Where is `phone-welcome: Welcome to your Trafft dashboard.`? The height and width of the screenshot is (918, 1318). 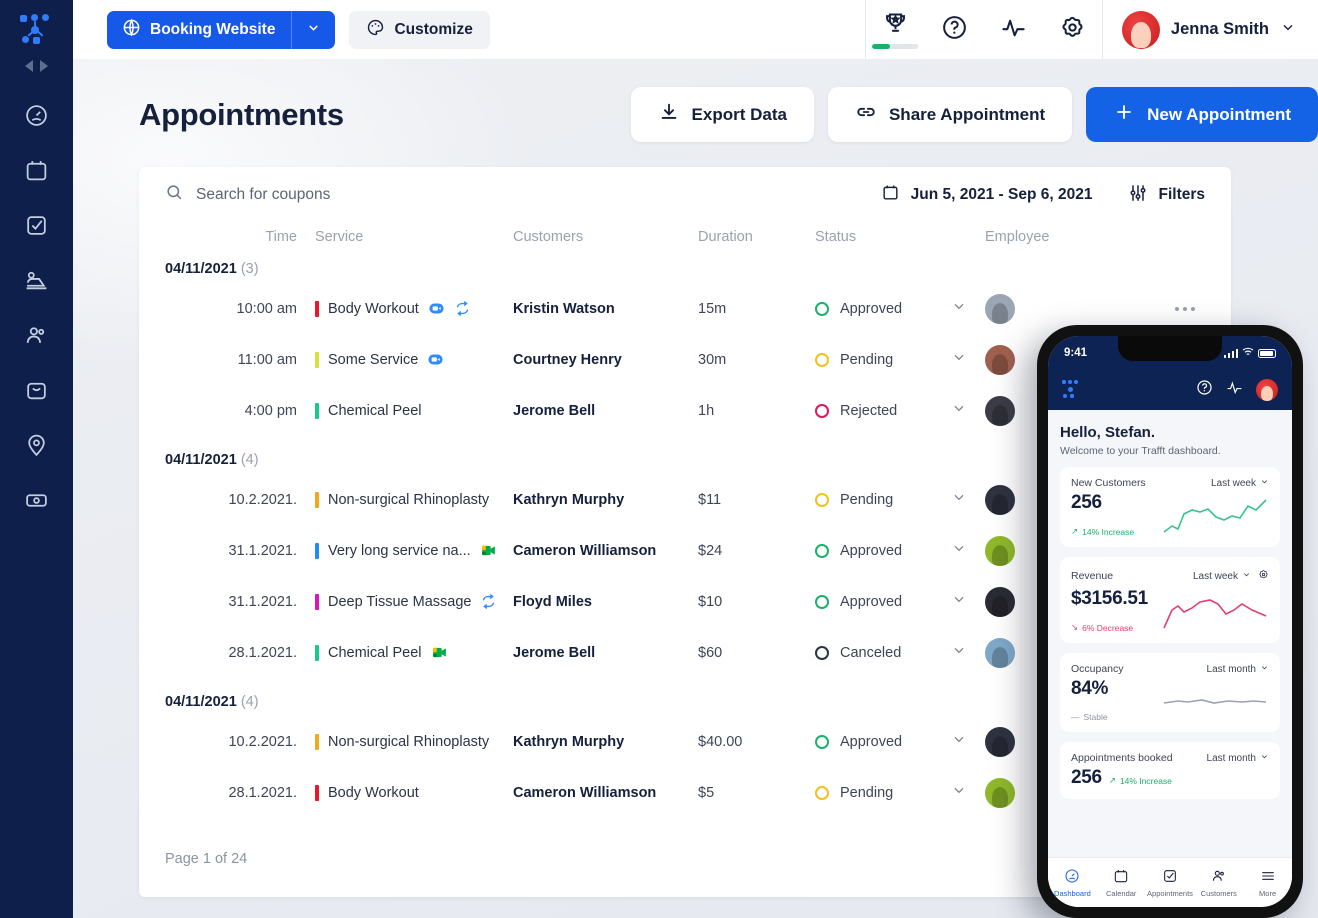
phone-welcome: Welcome to your Trafft dashboard. is located at coordinates (1140, 451).